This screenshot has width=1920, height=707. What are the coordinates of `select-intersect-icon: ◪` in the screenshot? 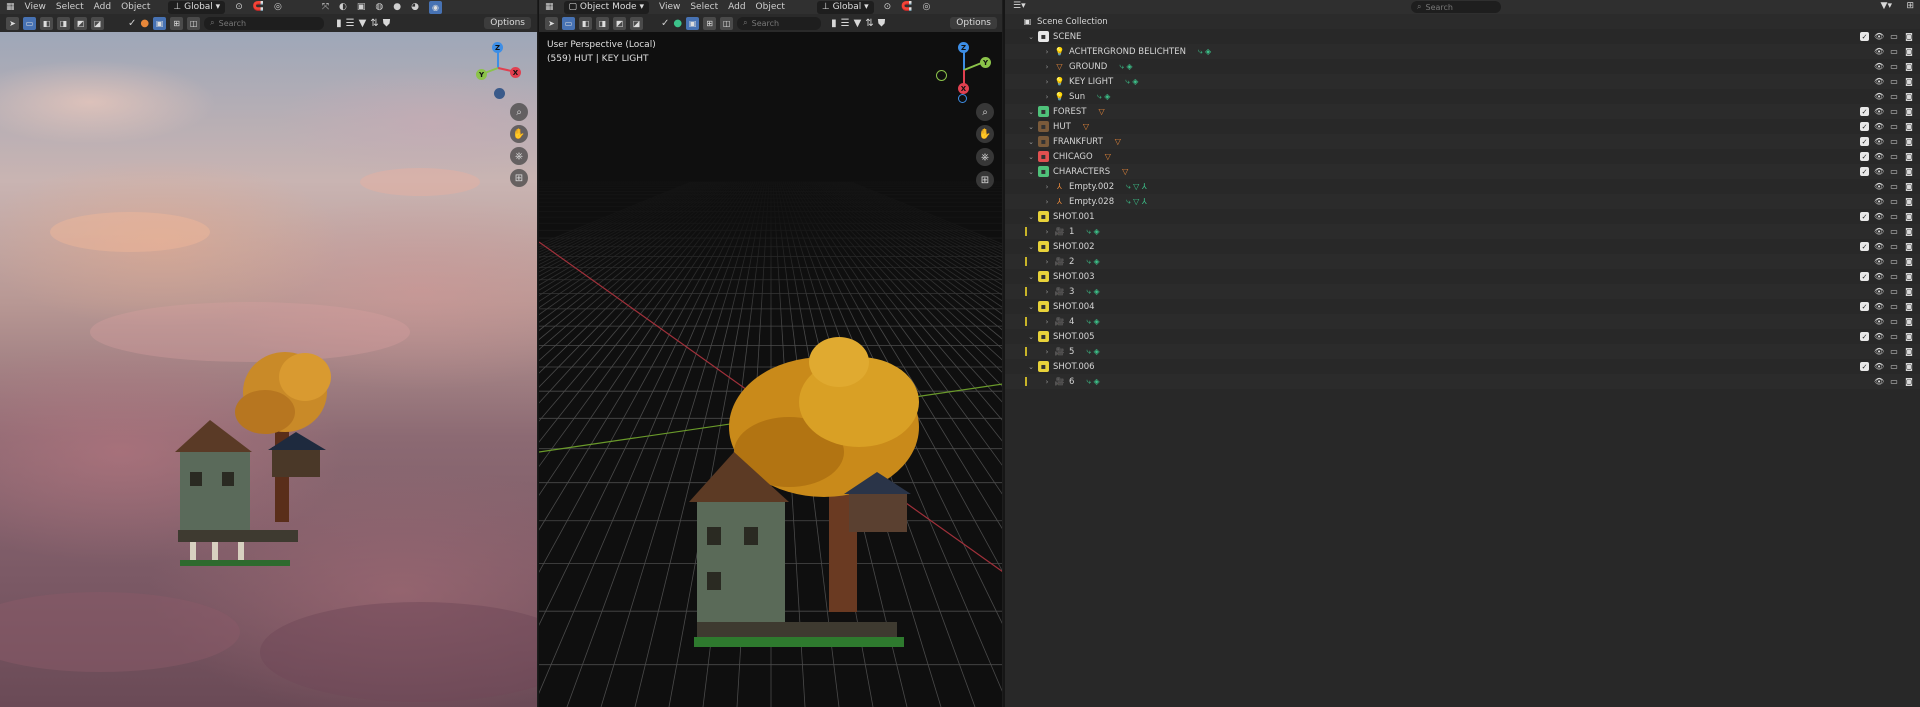 It's located at (636, 23).